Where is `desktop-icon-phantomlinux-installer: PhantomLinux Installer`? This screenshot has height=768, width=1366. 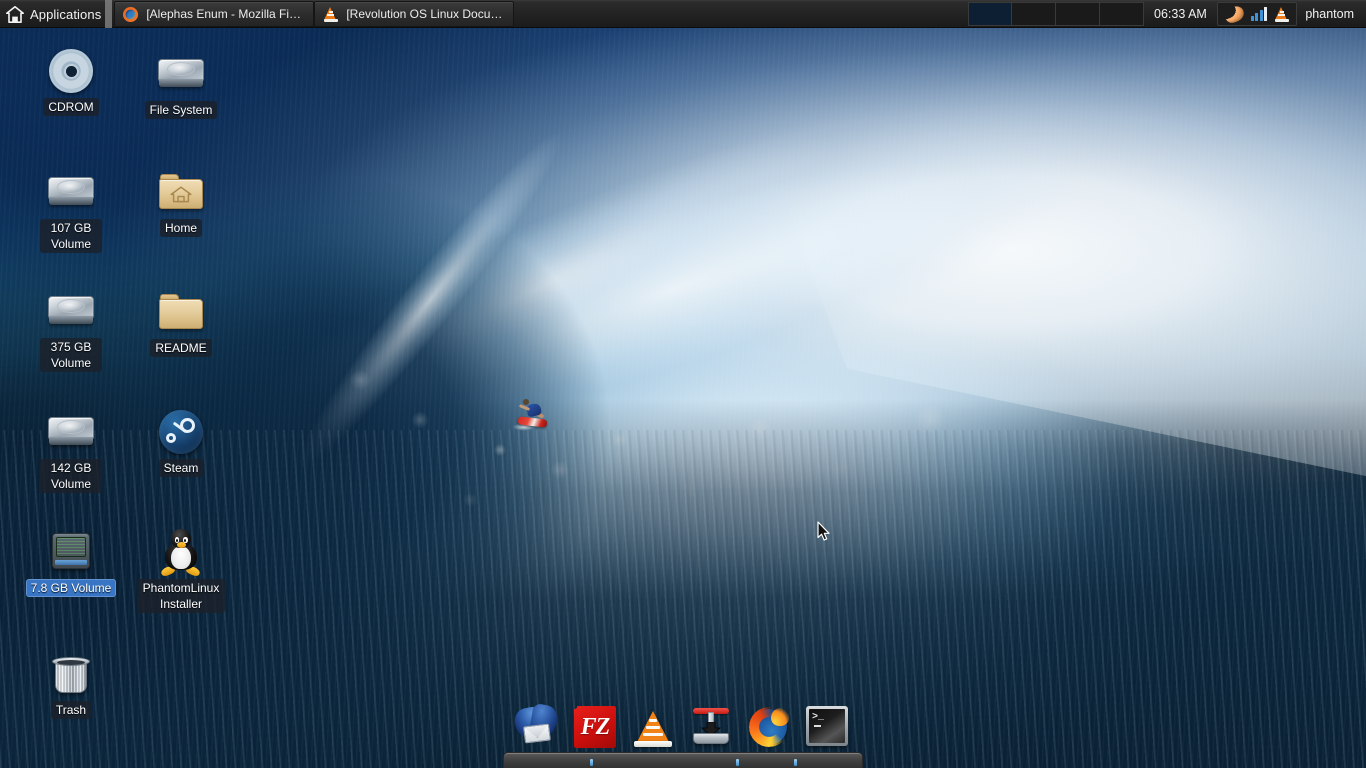 desktop-icon-phantomlinux-installer: PhantomLinux Installer is located at coordinates (181, 570).